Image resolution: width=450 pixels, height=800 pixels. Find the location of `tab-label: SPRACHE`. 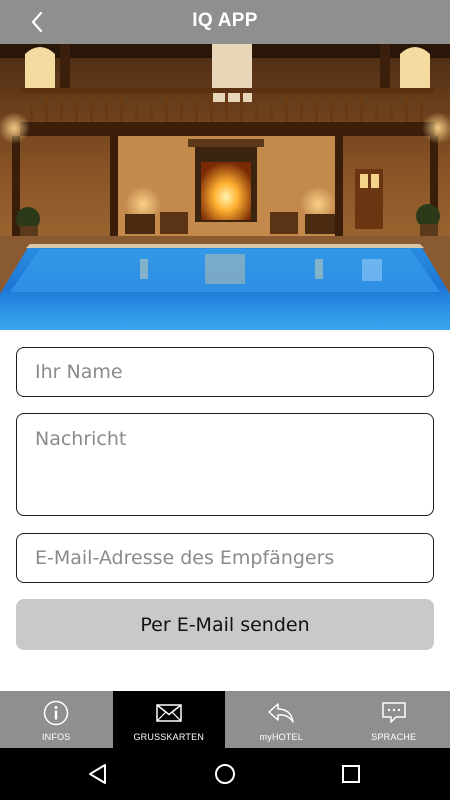

tab-label: SPRACHE is located at coordinates (394, 737).